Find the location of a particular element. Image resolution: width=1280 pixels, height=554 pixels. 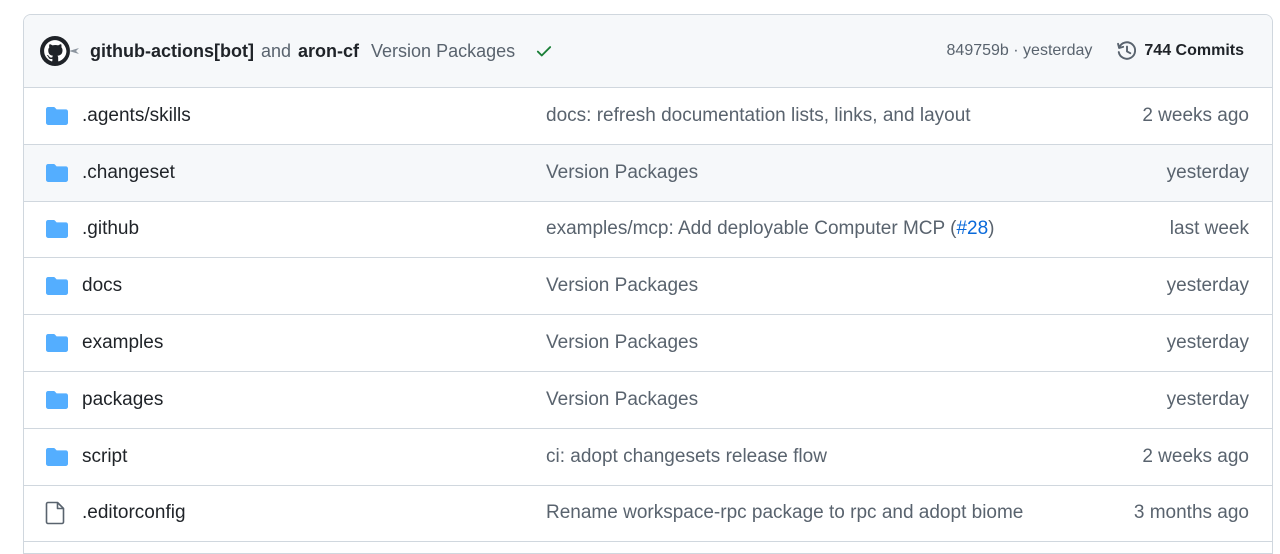

file-icon is located at coordinates (55, 513).